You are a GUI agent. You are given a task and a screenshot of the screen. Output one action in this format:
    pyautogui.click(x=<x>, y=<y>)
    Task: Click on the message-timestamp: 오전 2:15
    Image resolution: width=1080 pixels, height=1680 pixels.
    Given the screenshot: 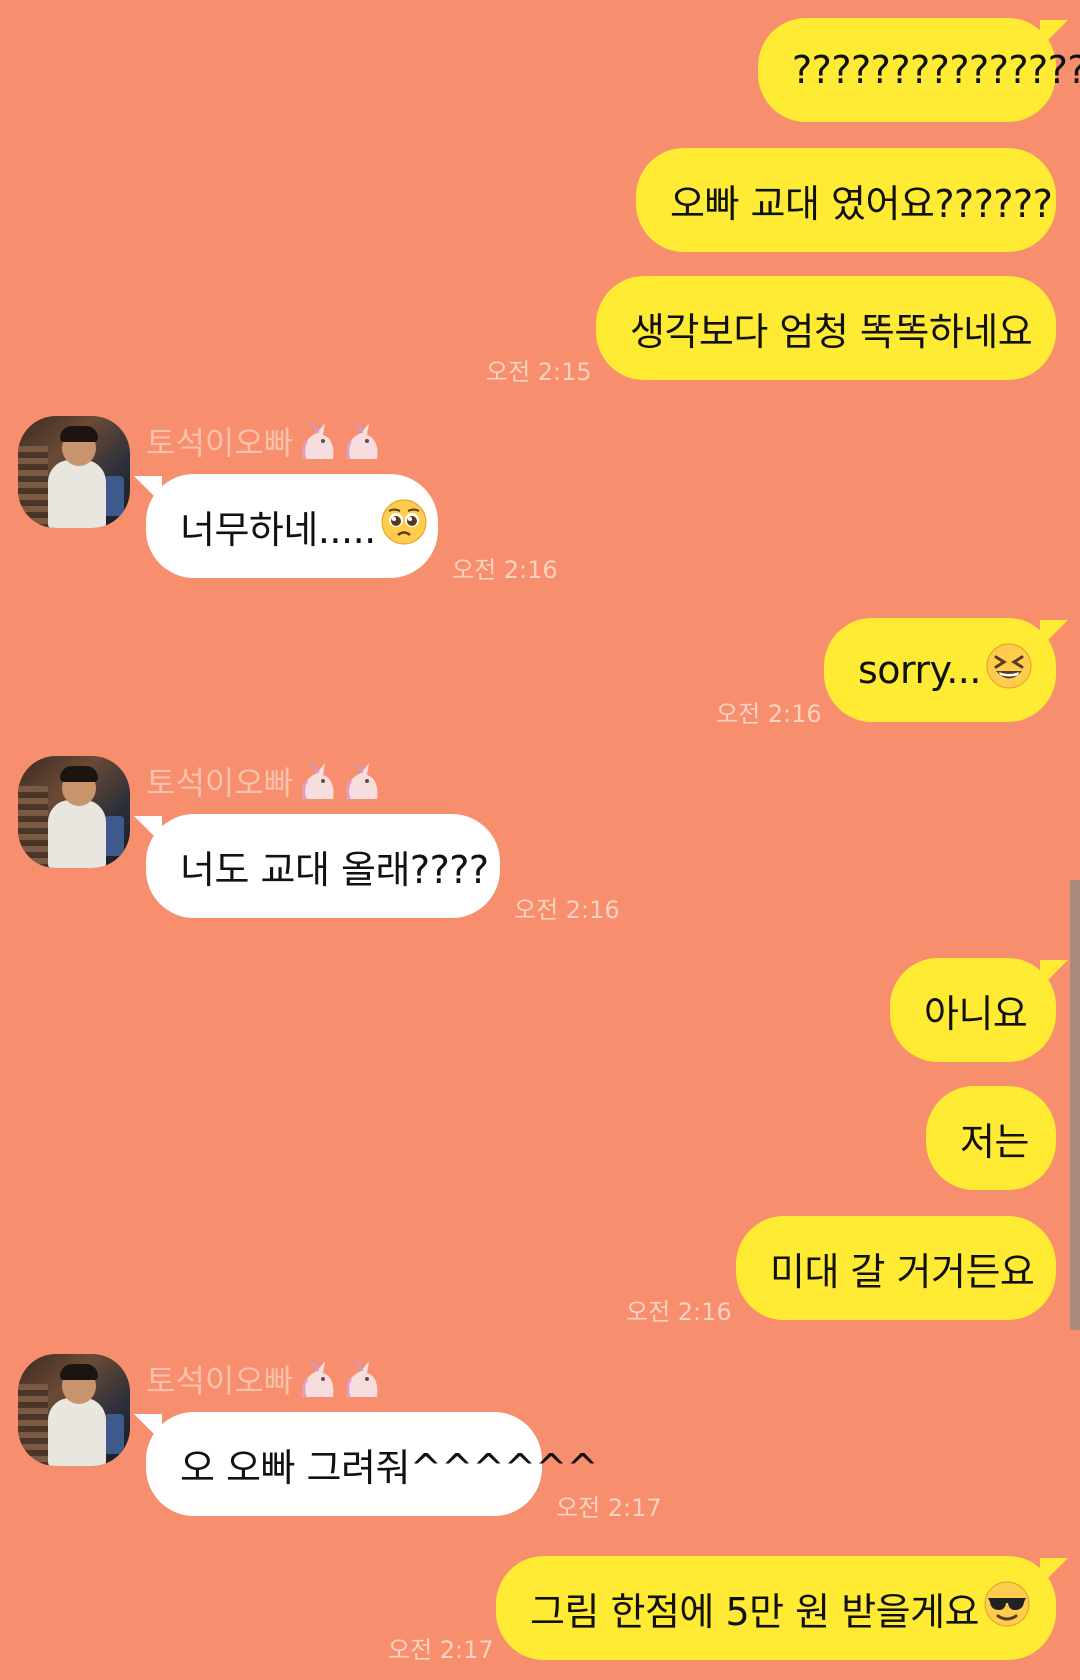 What is the action you would take?
    pyautogui.click(x=539, y=372)
    